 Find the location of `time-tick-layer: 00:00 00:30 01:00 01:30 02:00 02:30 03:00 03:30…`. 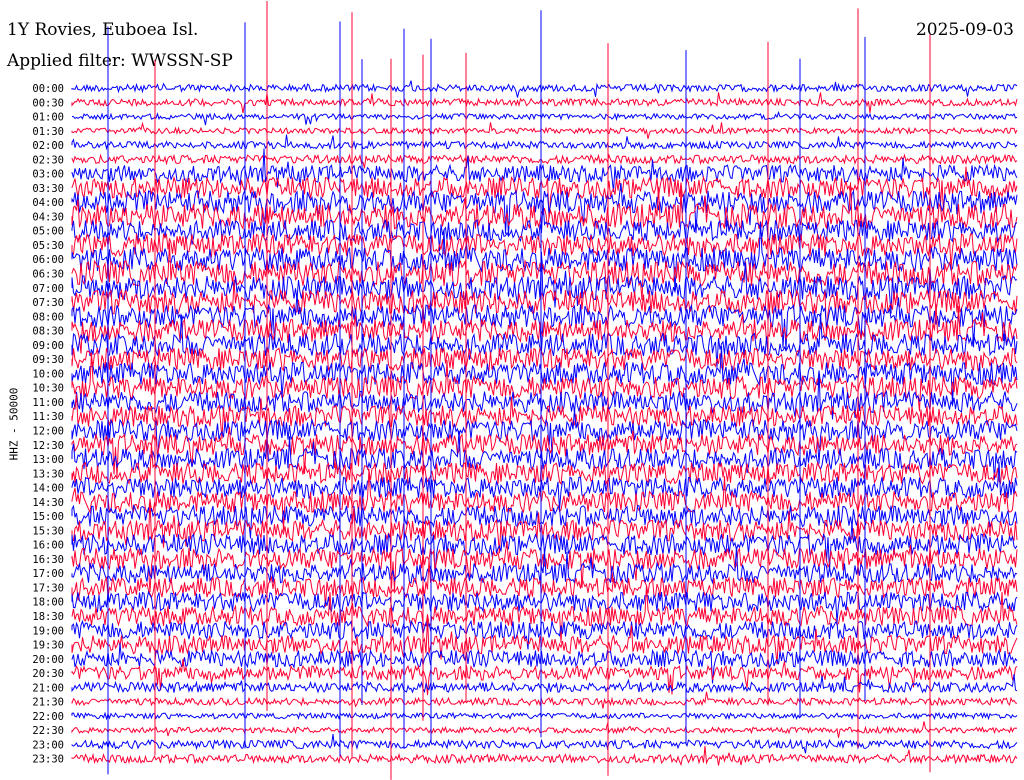

time-tick-layer: 00:00 00:30 01:00 01:30 02:00 02:30 03:00 03:30… is located at coordinates (48, 424).